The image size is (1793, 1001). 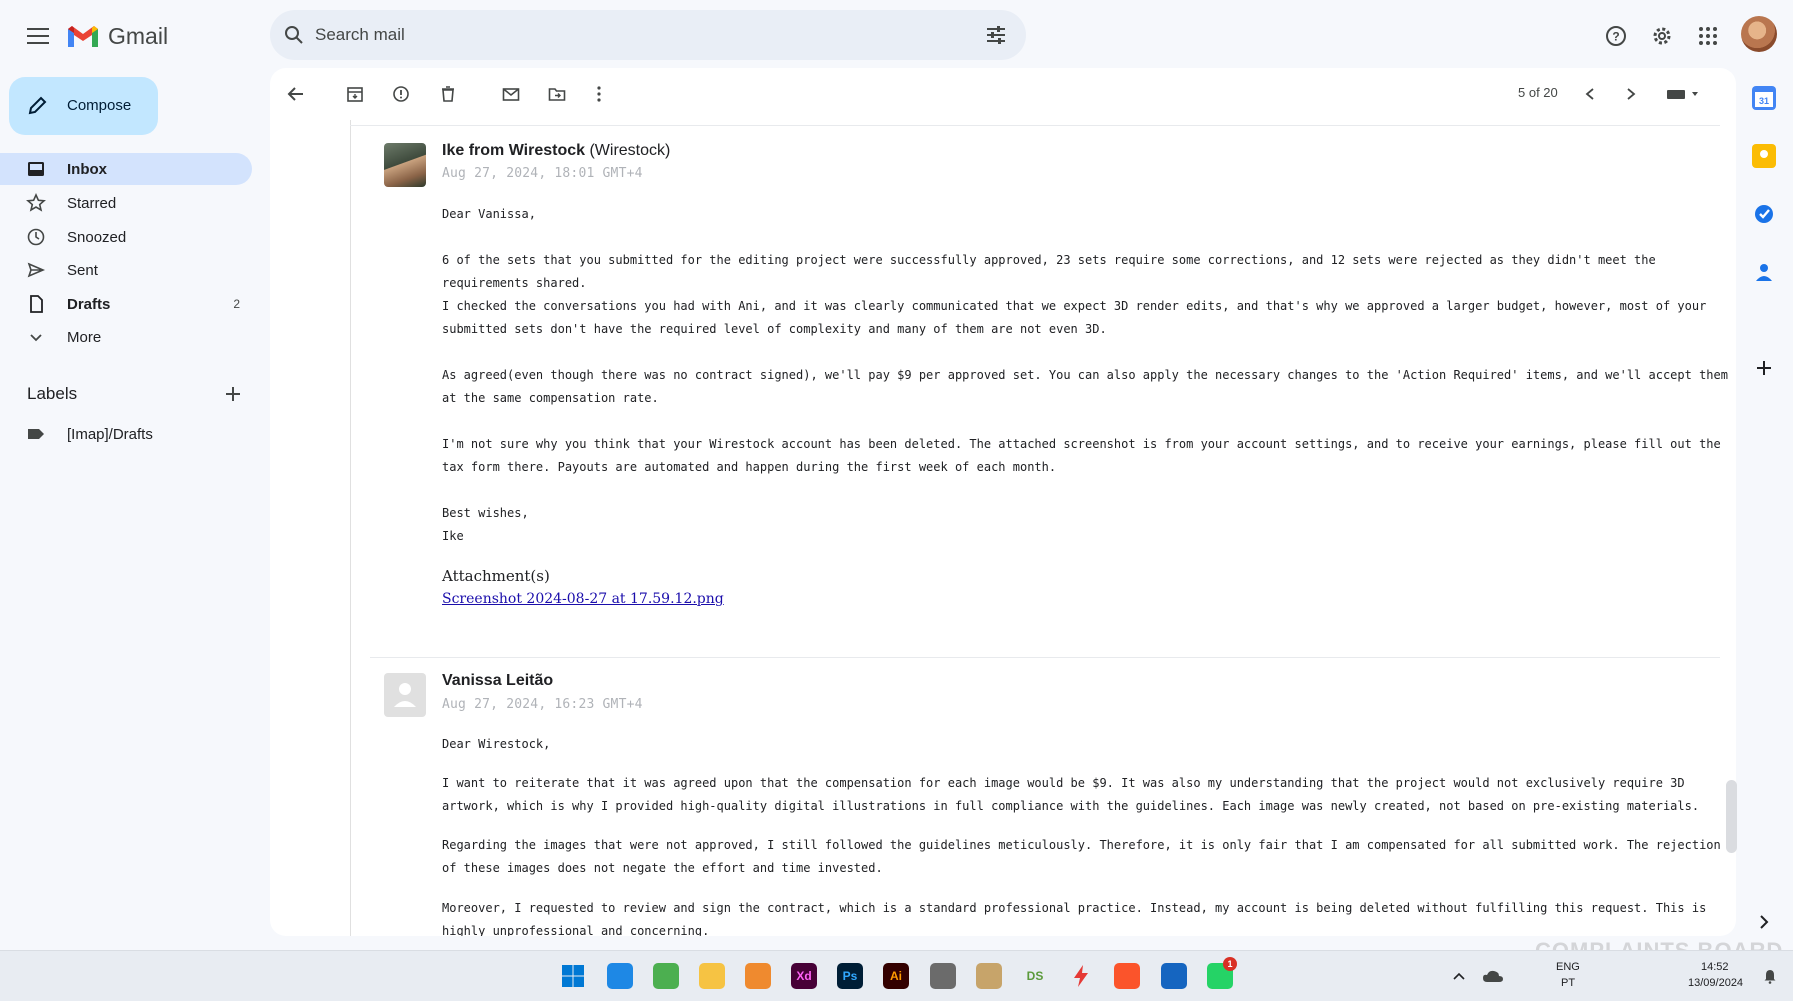 I want to click on store-app-icon, so click(x=620, y=976).